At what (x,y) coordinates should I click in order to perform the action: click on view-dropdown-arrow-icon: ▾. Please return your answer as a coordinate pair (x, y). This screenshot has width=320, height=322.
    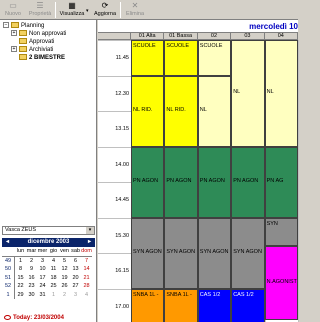
    Looking at the image, I should click on (87, 11).